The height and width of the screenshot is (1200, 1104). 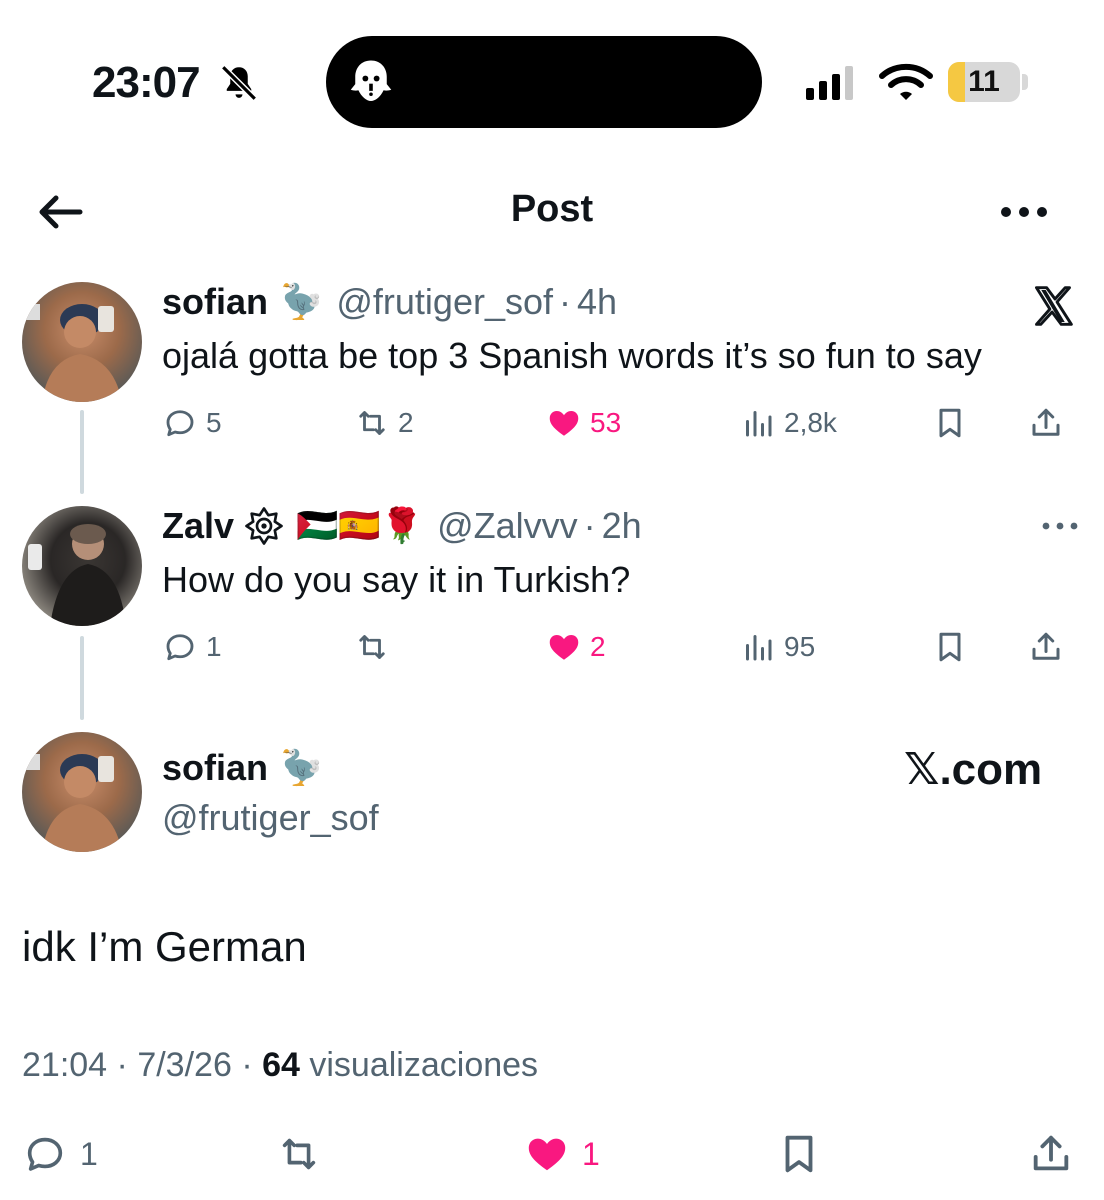 I want to click on views-count: 95, so click(x=800, y=646).